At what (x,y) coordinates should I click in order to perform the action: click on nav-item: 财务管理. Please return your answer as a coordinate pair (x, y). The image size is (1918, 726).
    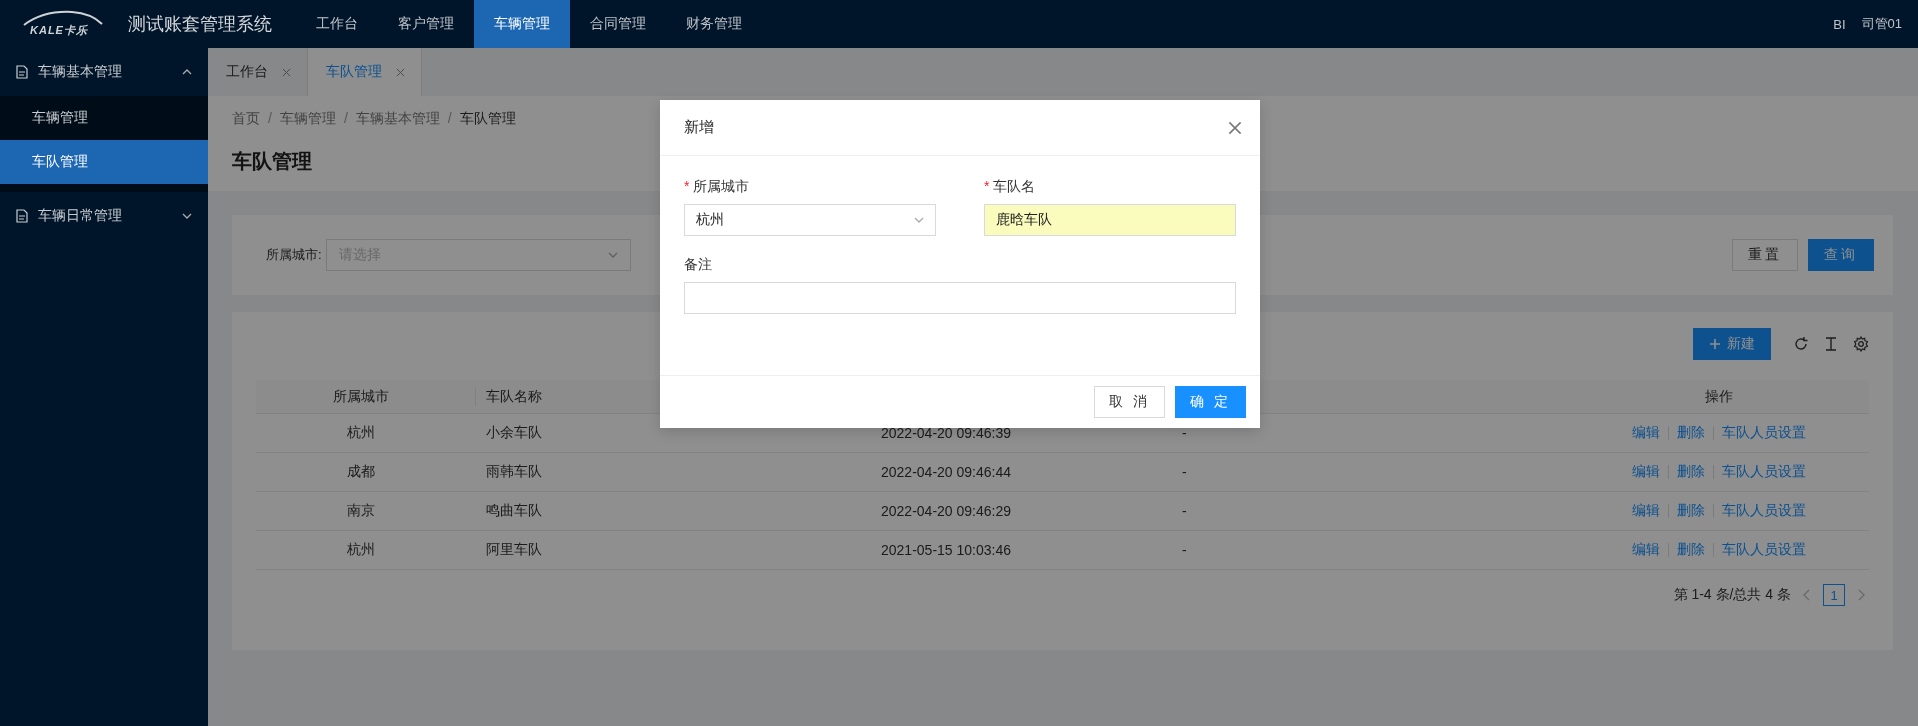
    Looking at the image, I should click on (714, 24).